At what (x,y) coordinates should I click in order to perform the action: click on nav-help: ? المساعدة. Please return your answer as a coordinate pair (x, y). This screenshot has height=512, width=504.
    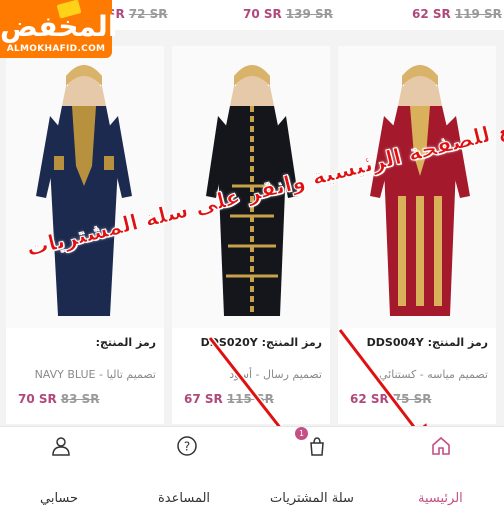
    Looking at the image, I should click on (195, 469).